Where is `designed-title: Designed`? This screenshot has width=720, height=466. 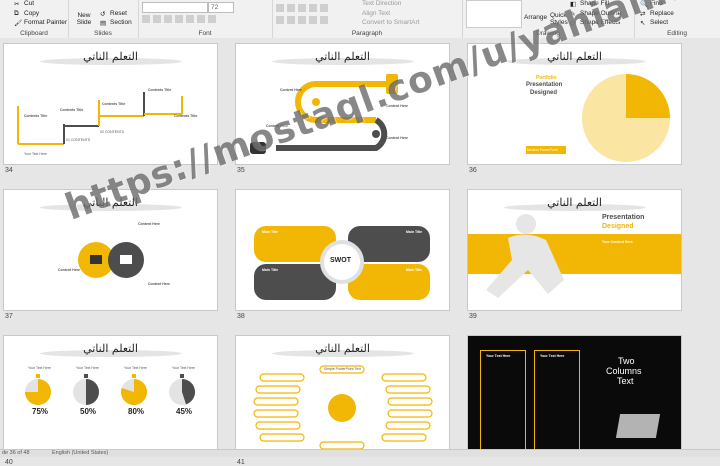
designed-title: Designed is located at coordinates (618, 226).